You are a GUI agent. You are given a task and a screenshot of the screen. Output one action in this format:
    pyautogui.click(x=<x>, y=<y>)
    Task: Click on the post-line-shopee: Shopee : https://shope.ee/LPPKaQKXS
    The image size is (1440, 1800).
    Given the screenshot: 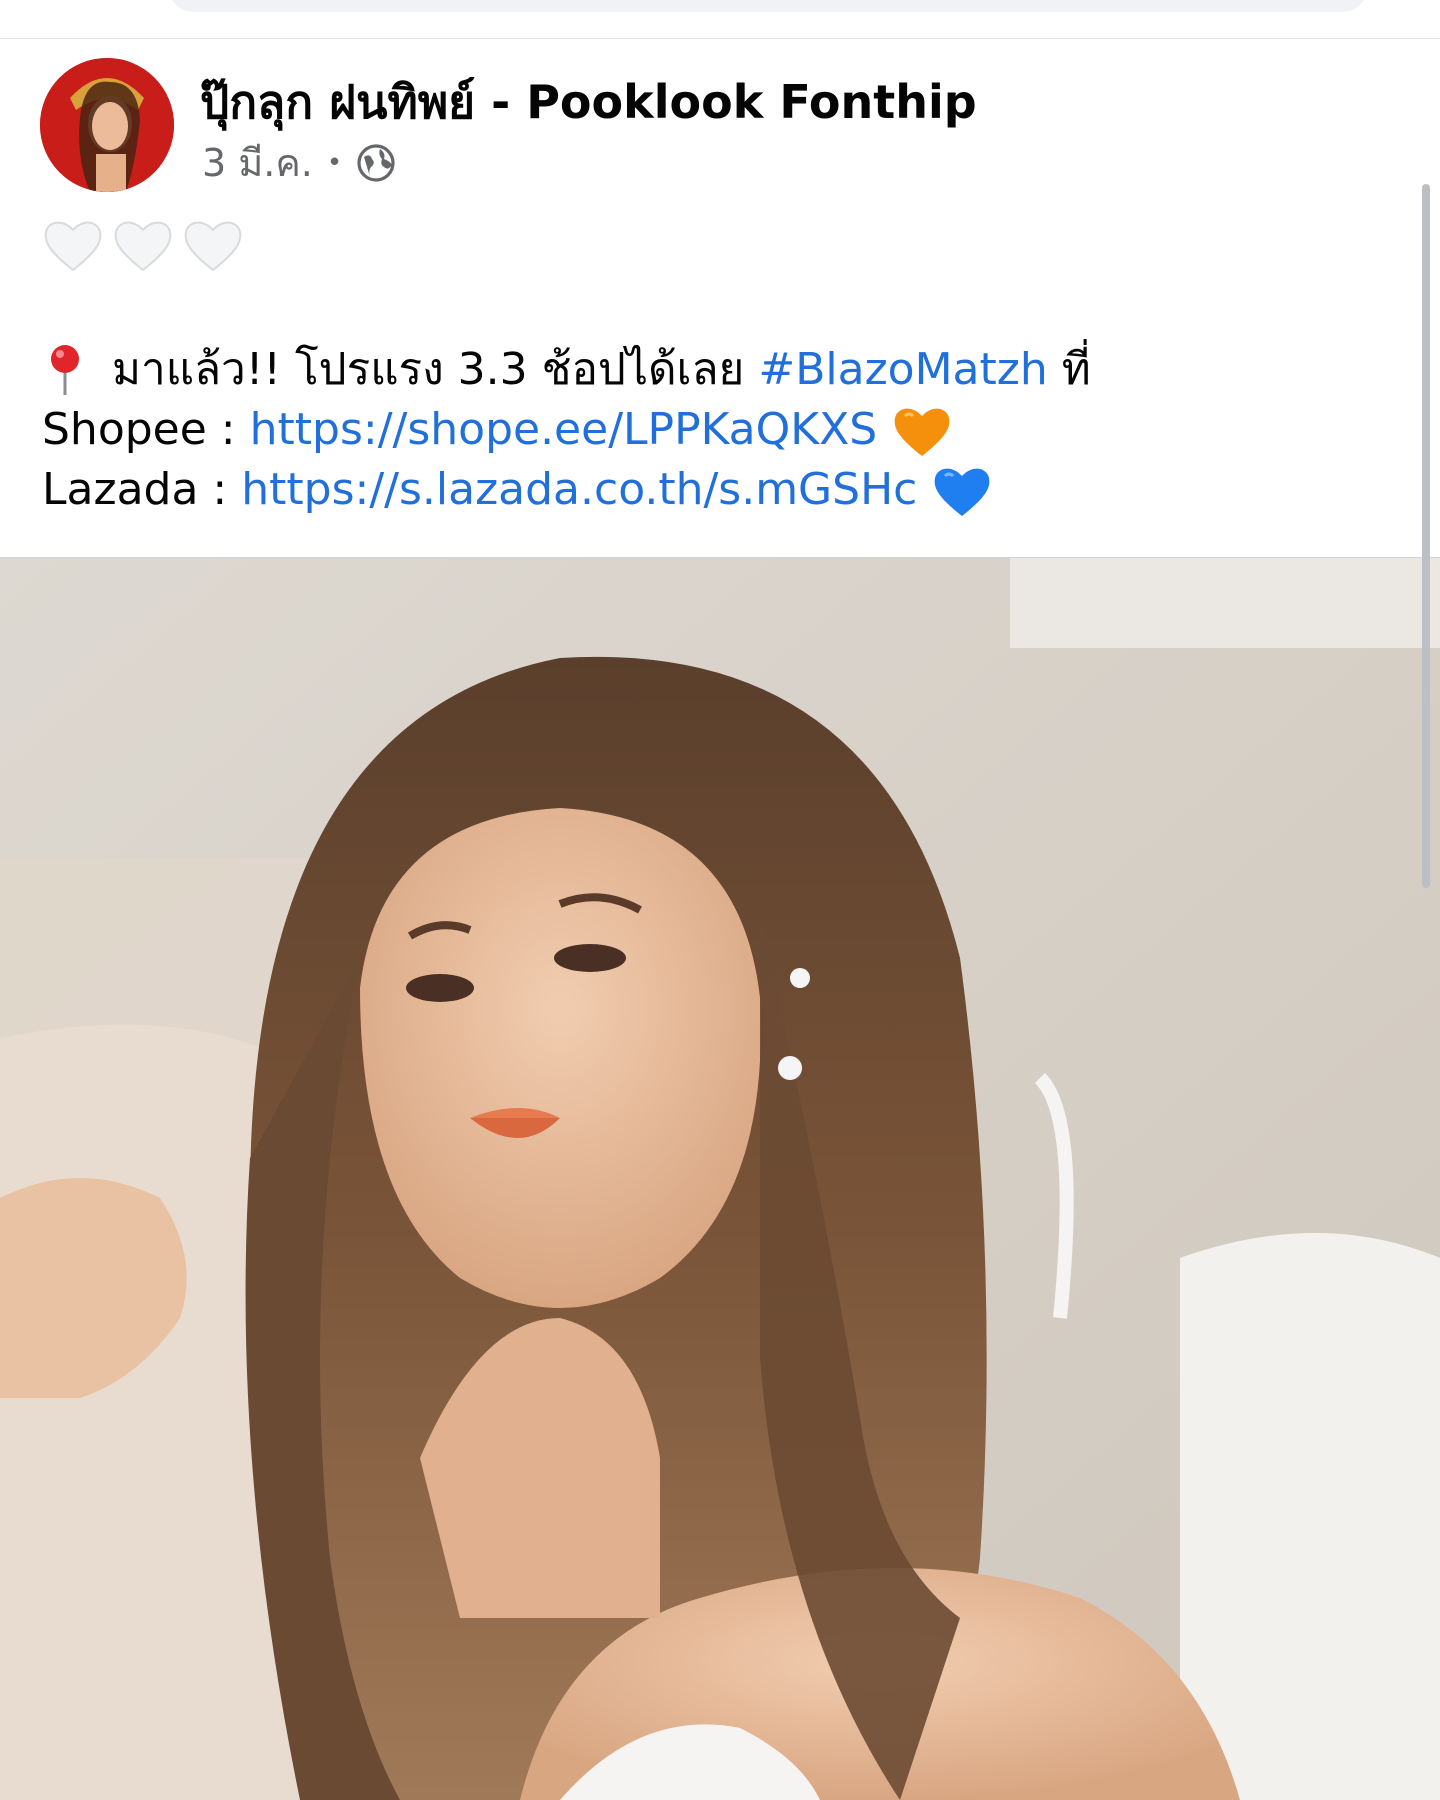 What is the action you would take?
    pyautogui.click(x=712, y=430)
    